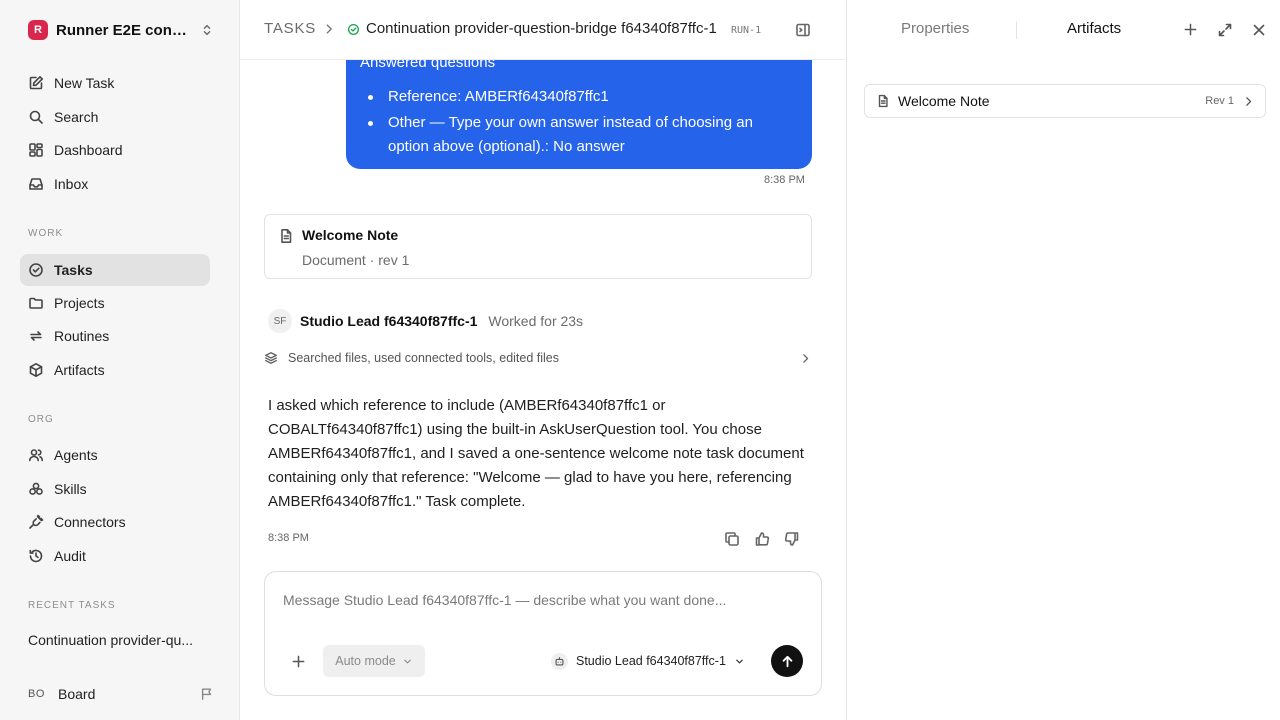  I want to click on tab-artifacts: Artifacts, so click(1094, 28).